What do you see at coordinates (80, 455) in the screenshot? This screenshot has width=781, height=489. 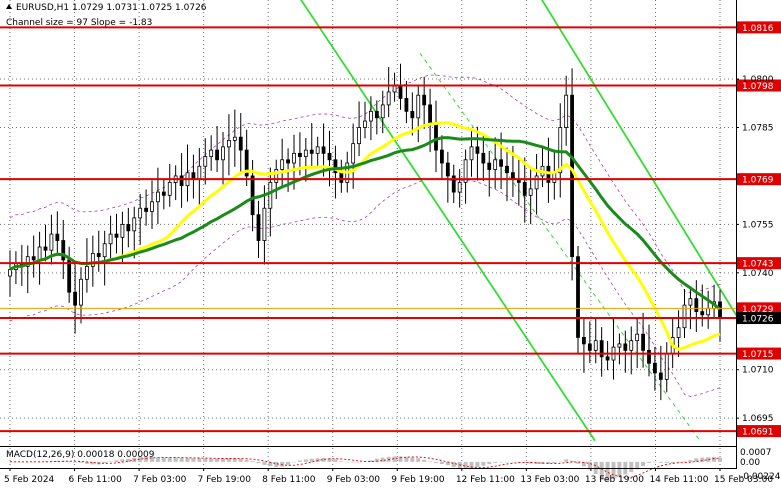 I see `macd-header: MACD(12,26,9) 0.00018 0.00009` at bounding box center [80, 455].